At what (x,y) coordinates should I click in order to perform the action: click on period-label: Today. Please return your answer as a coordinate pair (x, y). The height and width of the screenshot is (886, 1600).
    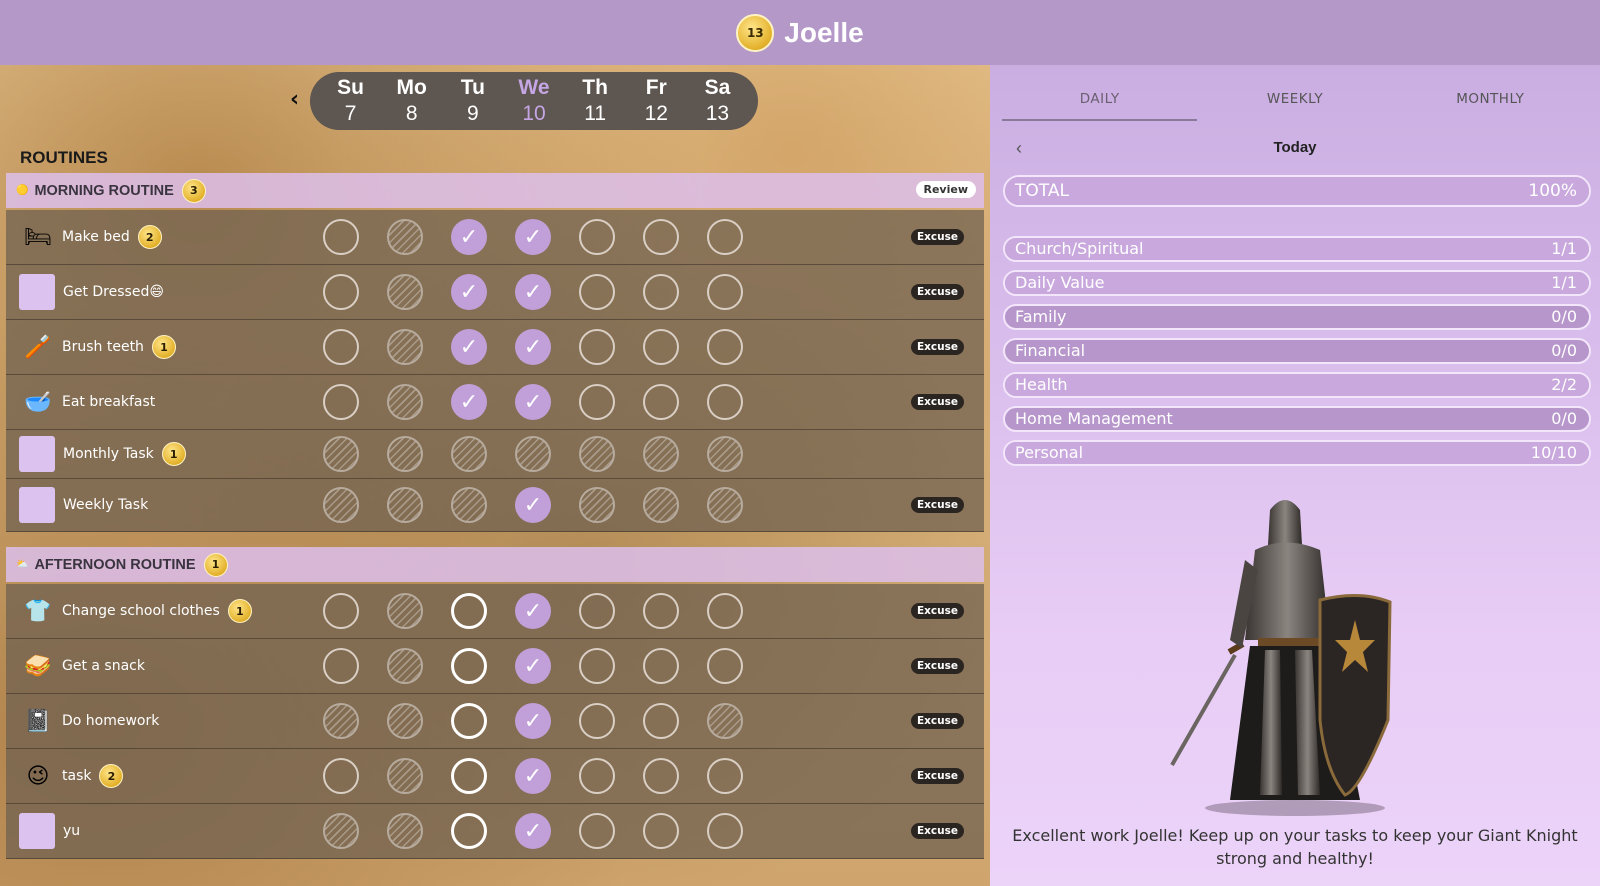
    Looking at the image, I should click on (1295, 147).